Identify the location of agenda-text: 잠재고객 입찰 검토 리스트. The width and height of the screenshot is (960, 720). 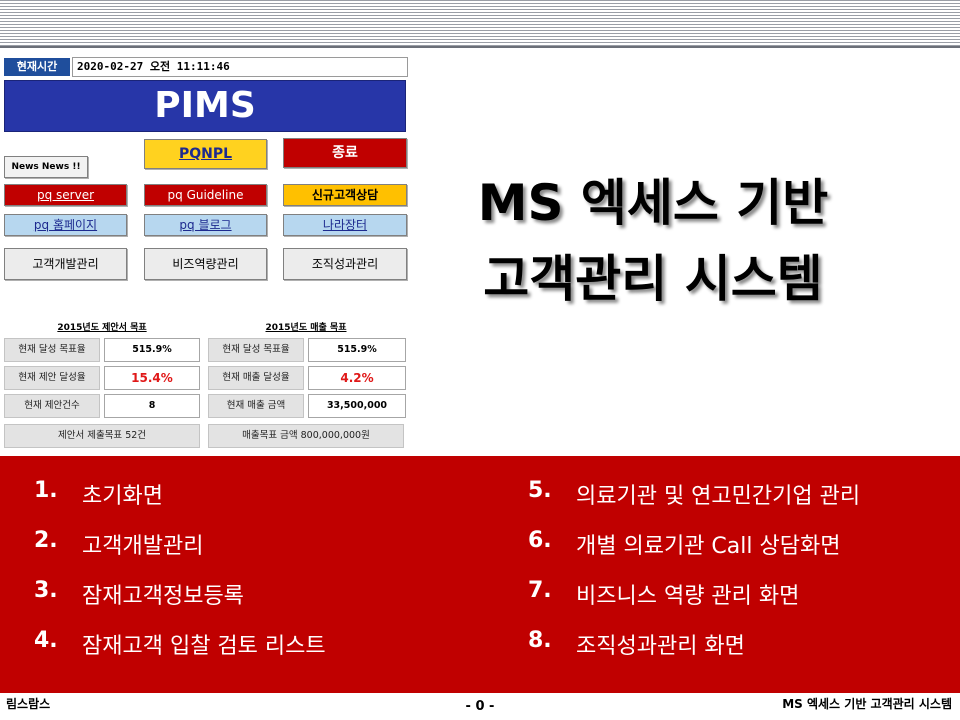
(204, 646).